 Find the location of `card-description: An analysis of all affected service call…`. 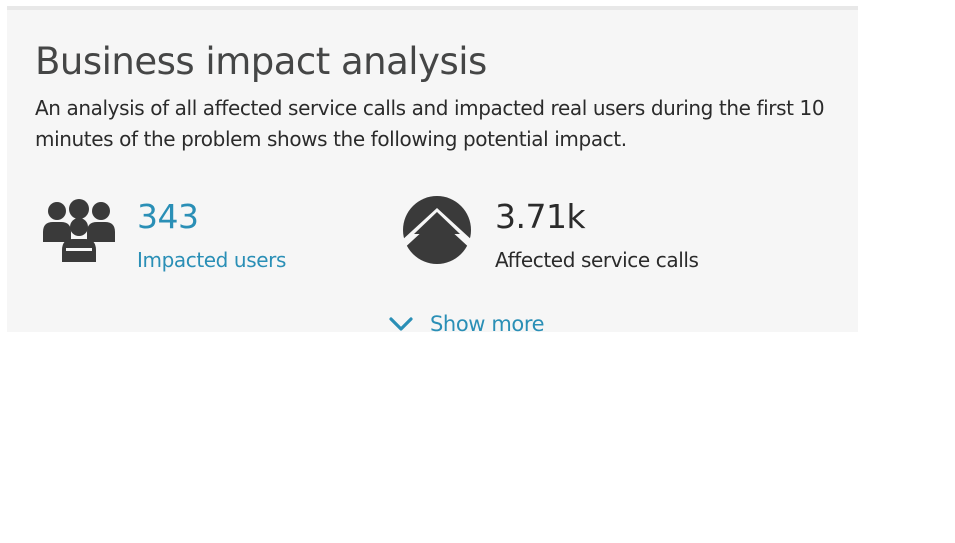

card-description: An analysis of all affected service call… is located at coordinates (430, 123).